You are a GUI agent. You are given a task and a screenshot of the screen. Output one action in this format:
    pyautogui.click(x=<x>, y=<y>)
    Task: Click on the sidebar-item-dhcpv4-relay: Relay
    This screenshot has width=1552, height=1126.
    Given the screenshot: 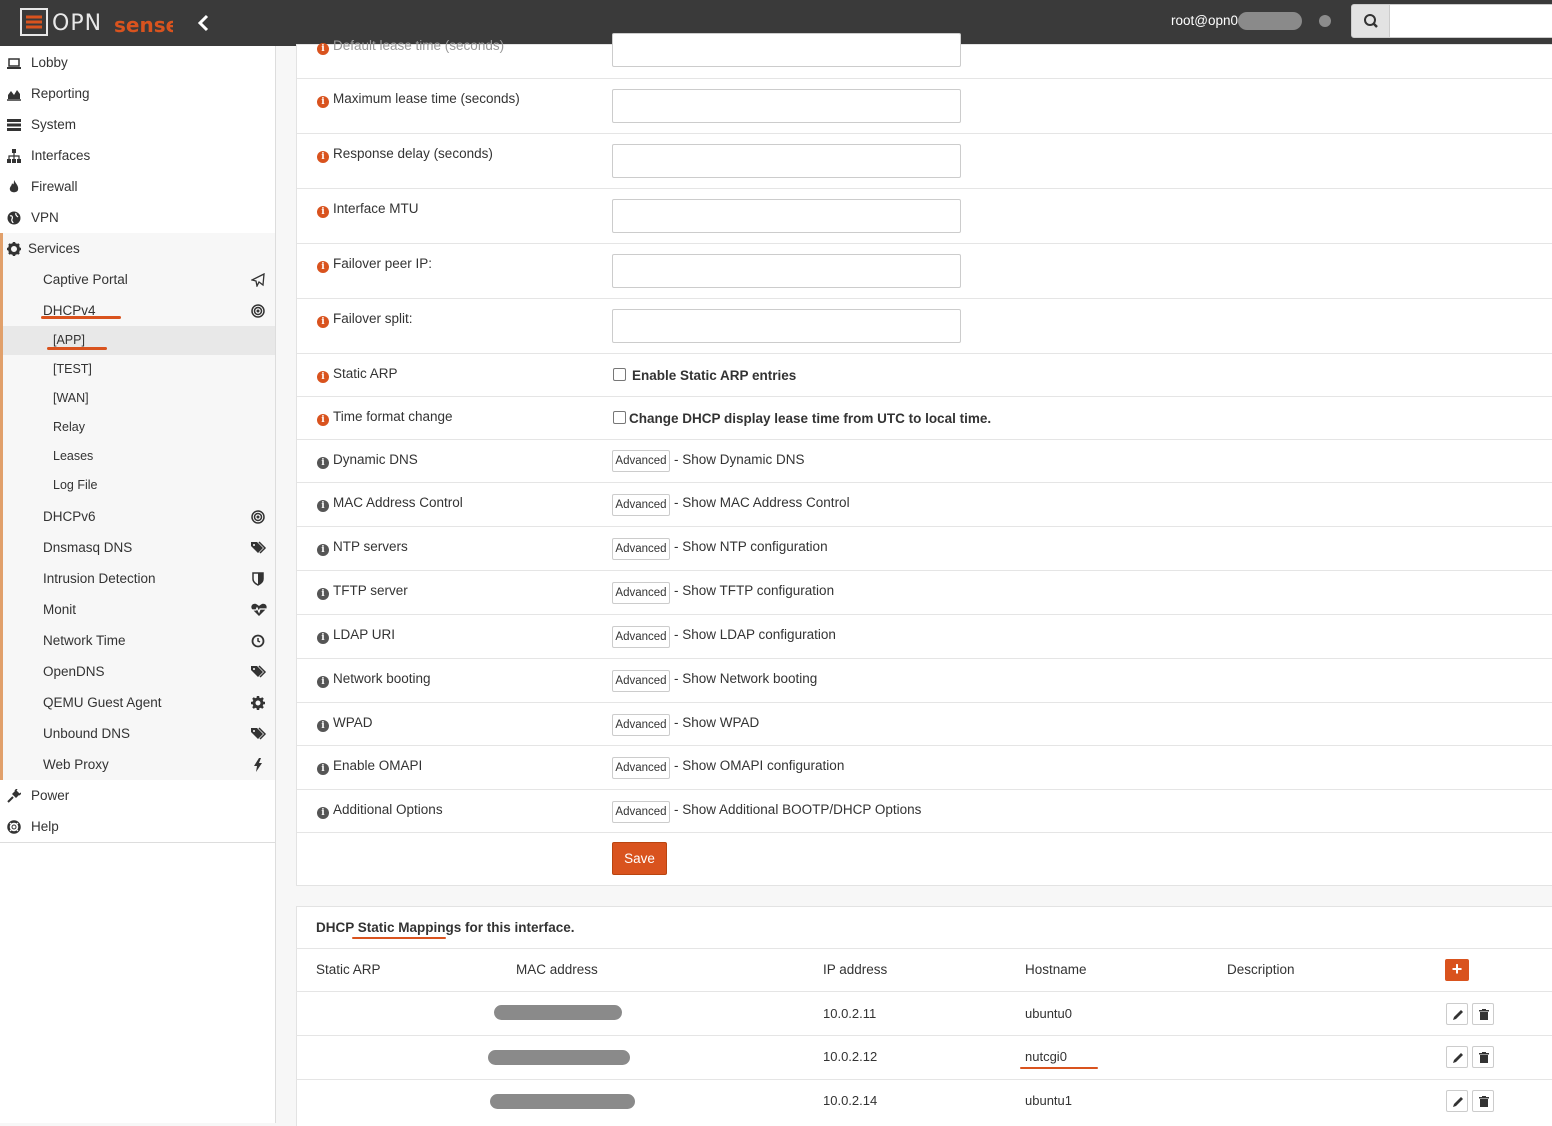 What is the action you would take?
    pyautogui.click(x=139, y=427)
    